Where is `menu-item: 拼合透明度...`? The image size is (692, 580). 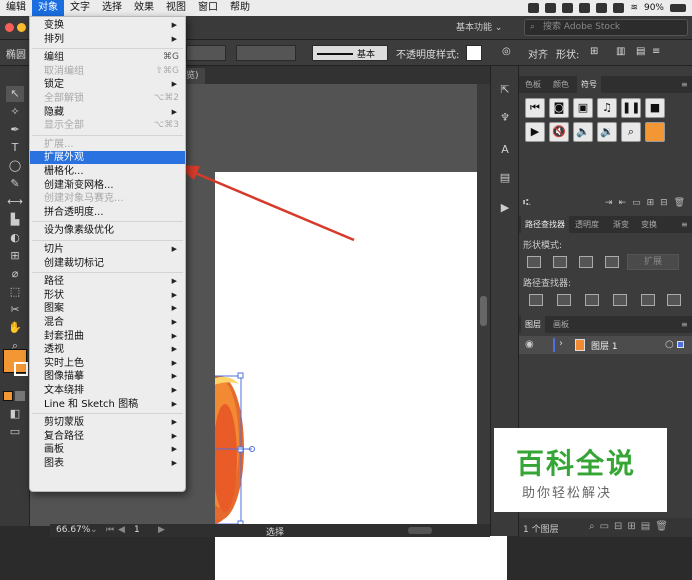 menu-item: 拼合透明度... is located at coordinates (107, 212).